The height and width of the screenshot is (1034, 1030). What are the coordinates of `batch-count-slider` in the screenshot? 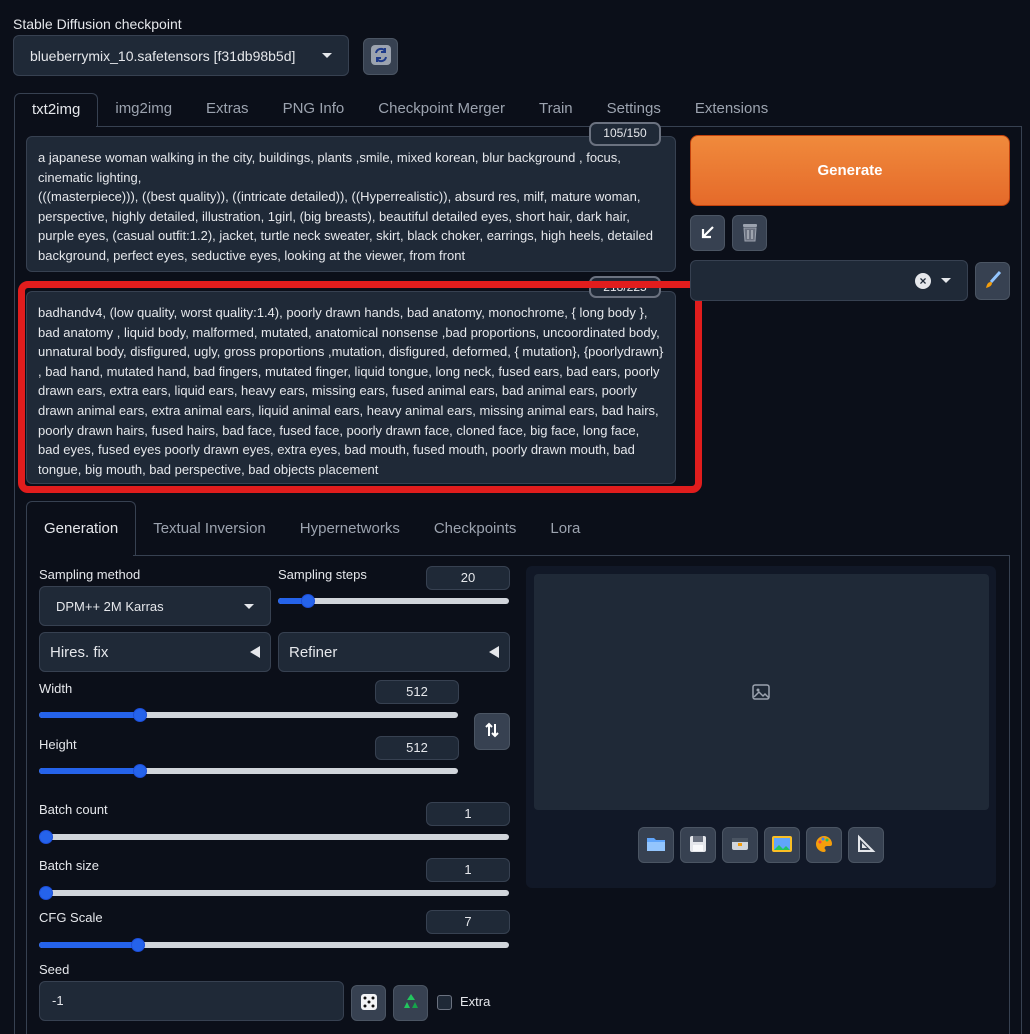 It's located at (274, 837).